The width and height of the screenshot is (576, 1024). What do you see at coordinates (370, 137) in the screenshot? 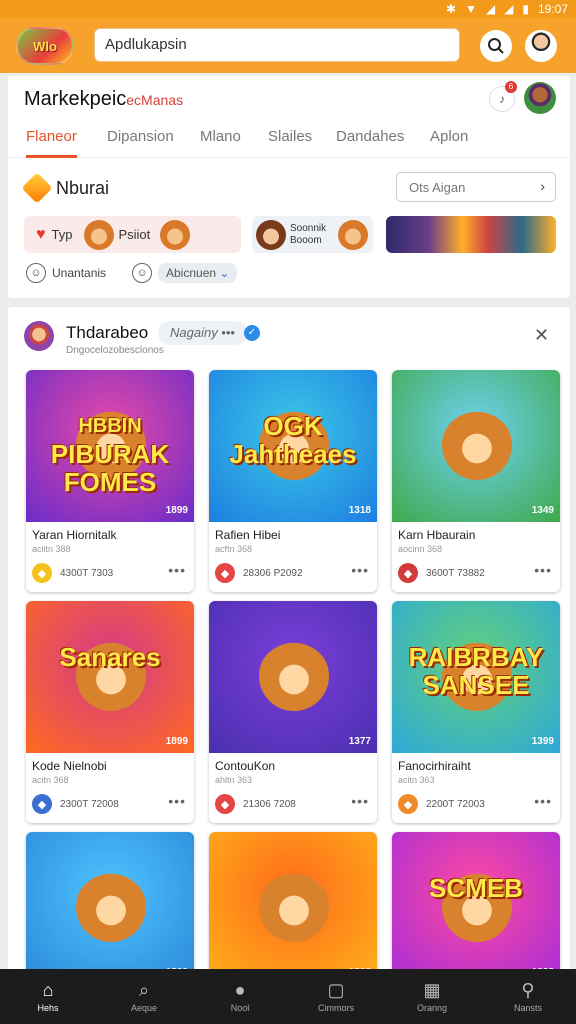
I see `tab-dandahes: Dandahes` at bounding box center [370, 137].